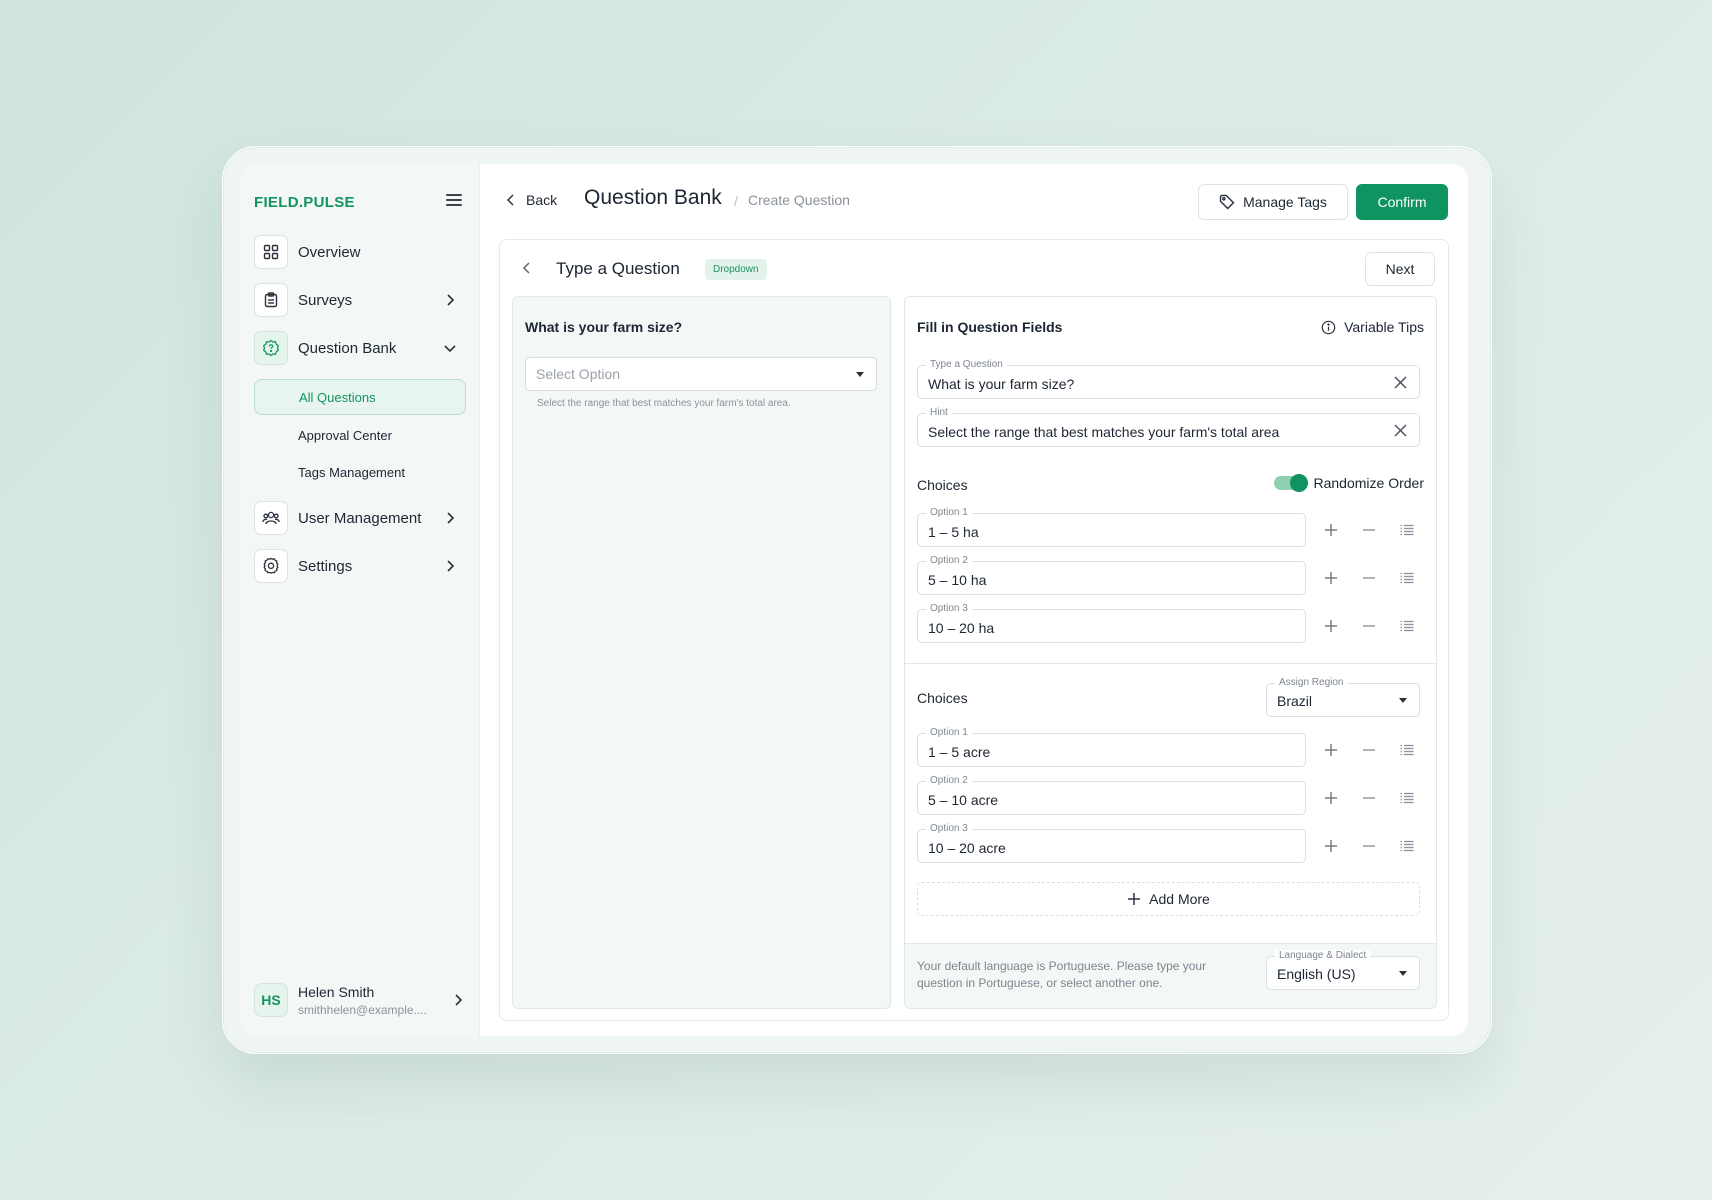 The image size is (1712, 1200). Describe the element at coordinates (360, 300) in the screenshot. I see `sidebar-item-surveys: Surveys` at that location.